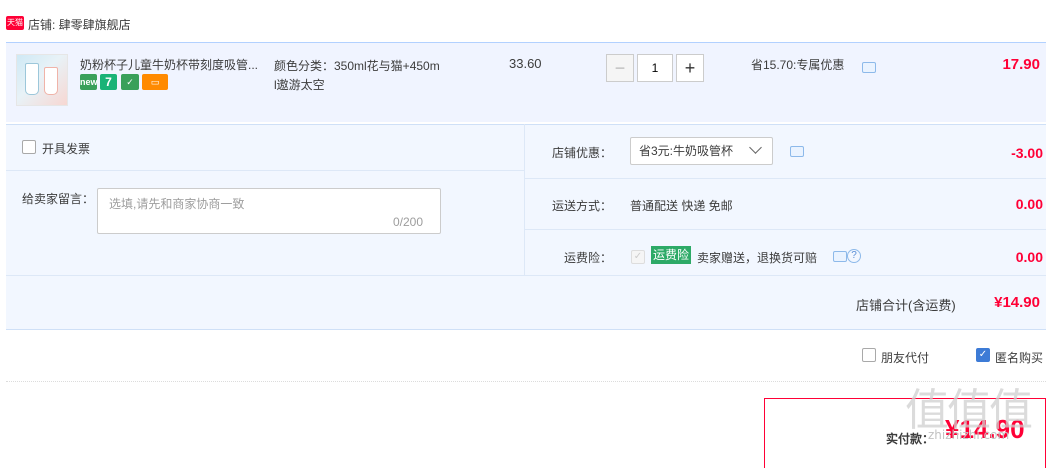  I want to click on product-spec: 颜色分类：350ml花与猫+450m, so click(357, 66).